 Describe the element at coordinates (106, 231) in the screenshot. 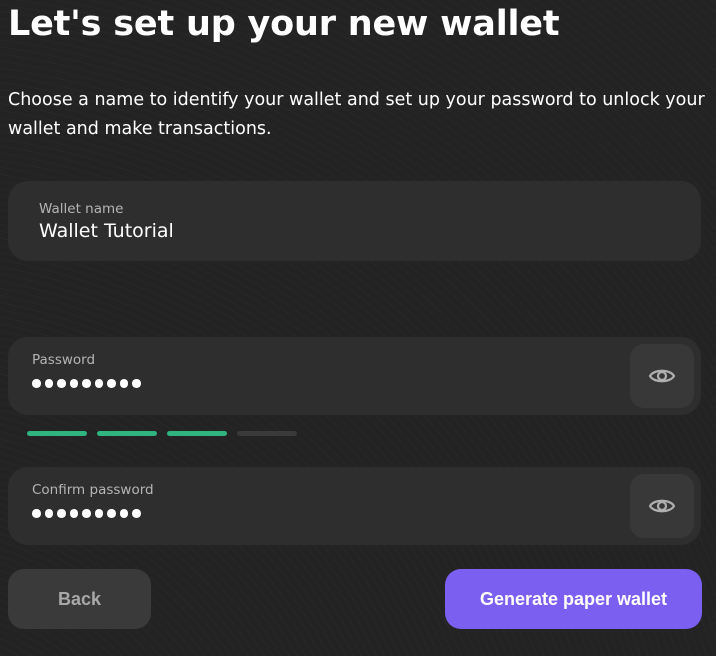

I see `wallet-name-input: Wallet Tutorial` at that location.